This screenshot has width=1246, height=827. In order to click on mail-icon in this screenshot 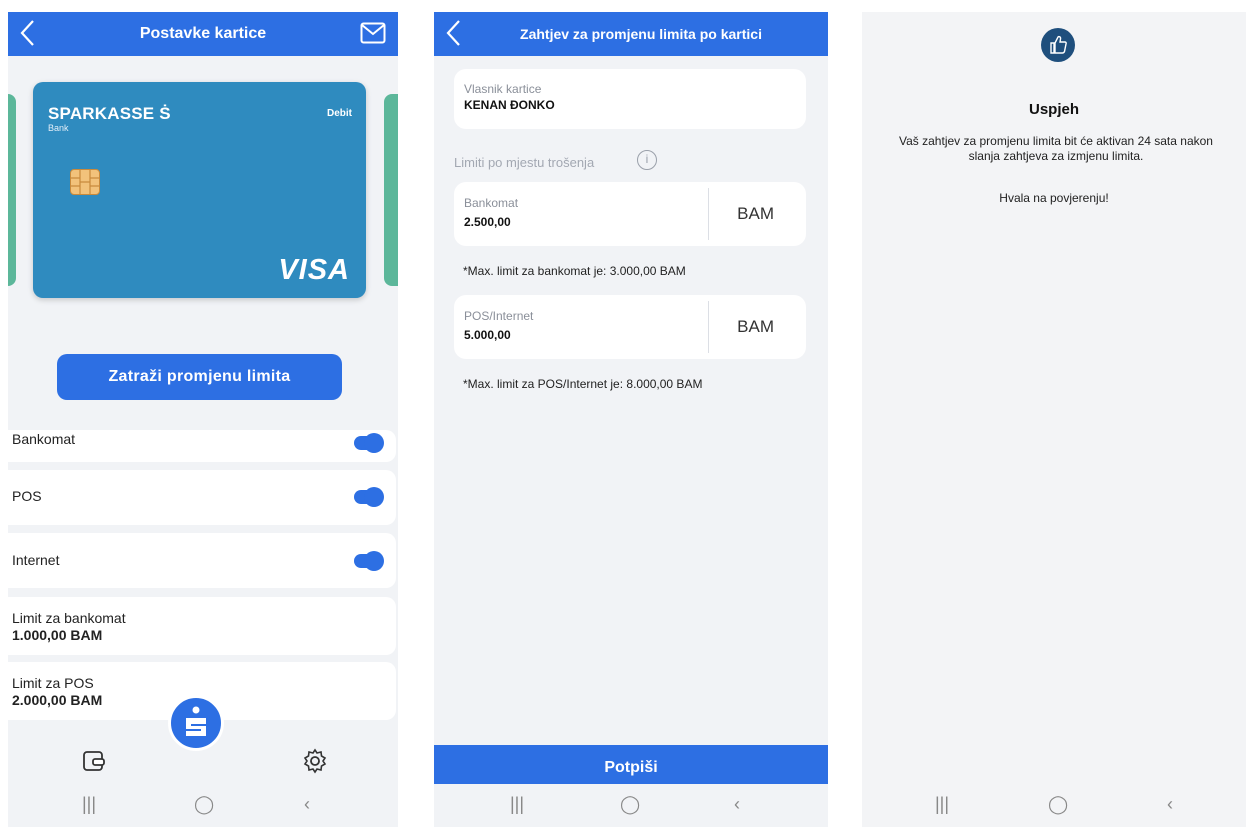, I will do `click(373, 33)`.